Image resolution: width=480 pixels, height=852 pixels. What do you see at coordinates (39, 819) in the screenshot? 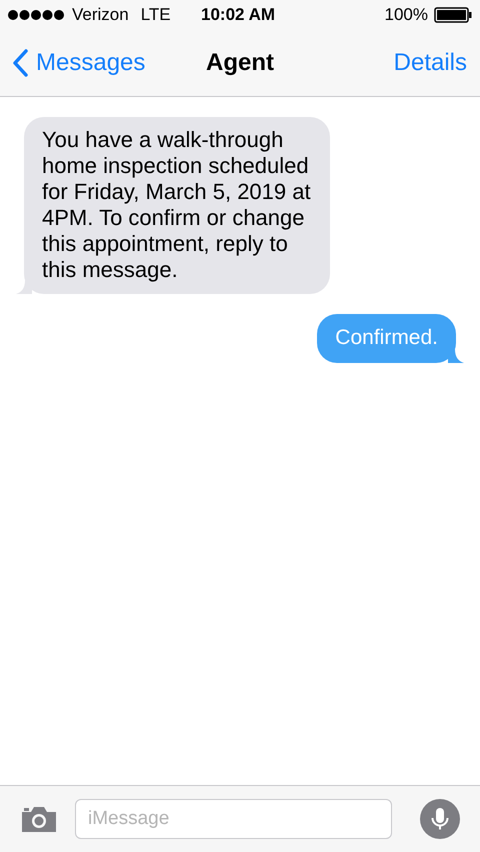
I see `camera-icon` at bounding box center [39, 819].